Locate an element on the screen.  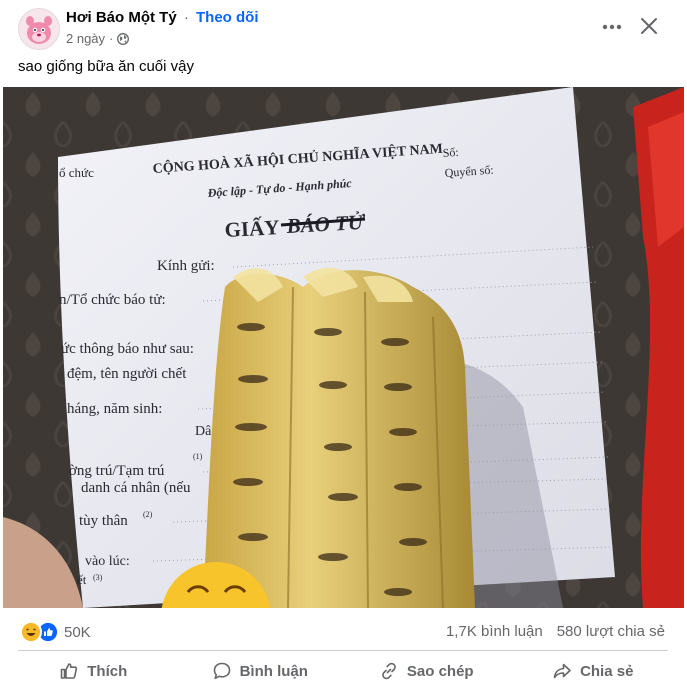
comment-button: Bình luận is located at coordinates (260, 671).